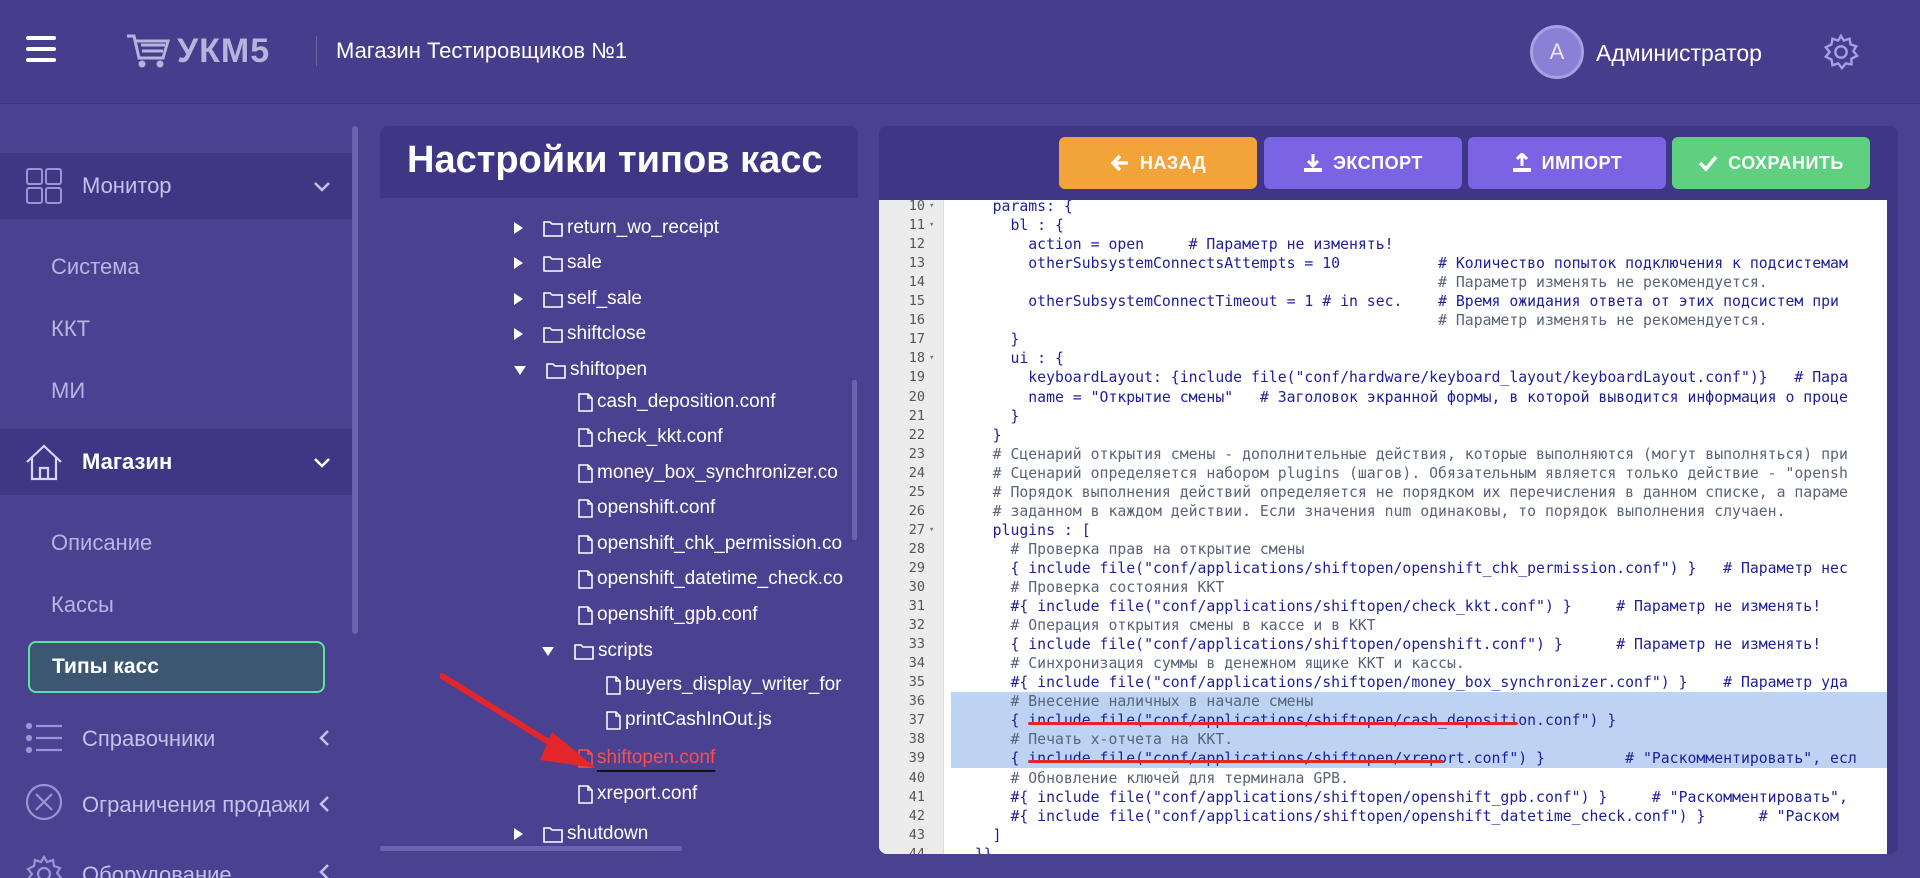 The height and width of the screenshot is (878, 1920). What do you see at coordinates (101, 543) in the screenshot?
I see `sidebar-item-description: Описание` at bounding box center [101, 543].